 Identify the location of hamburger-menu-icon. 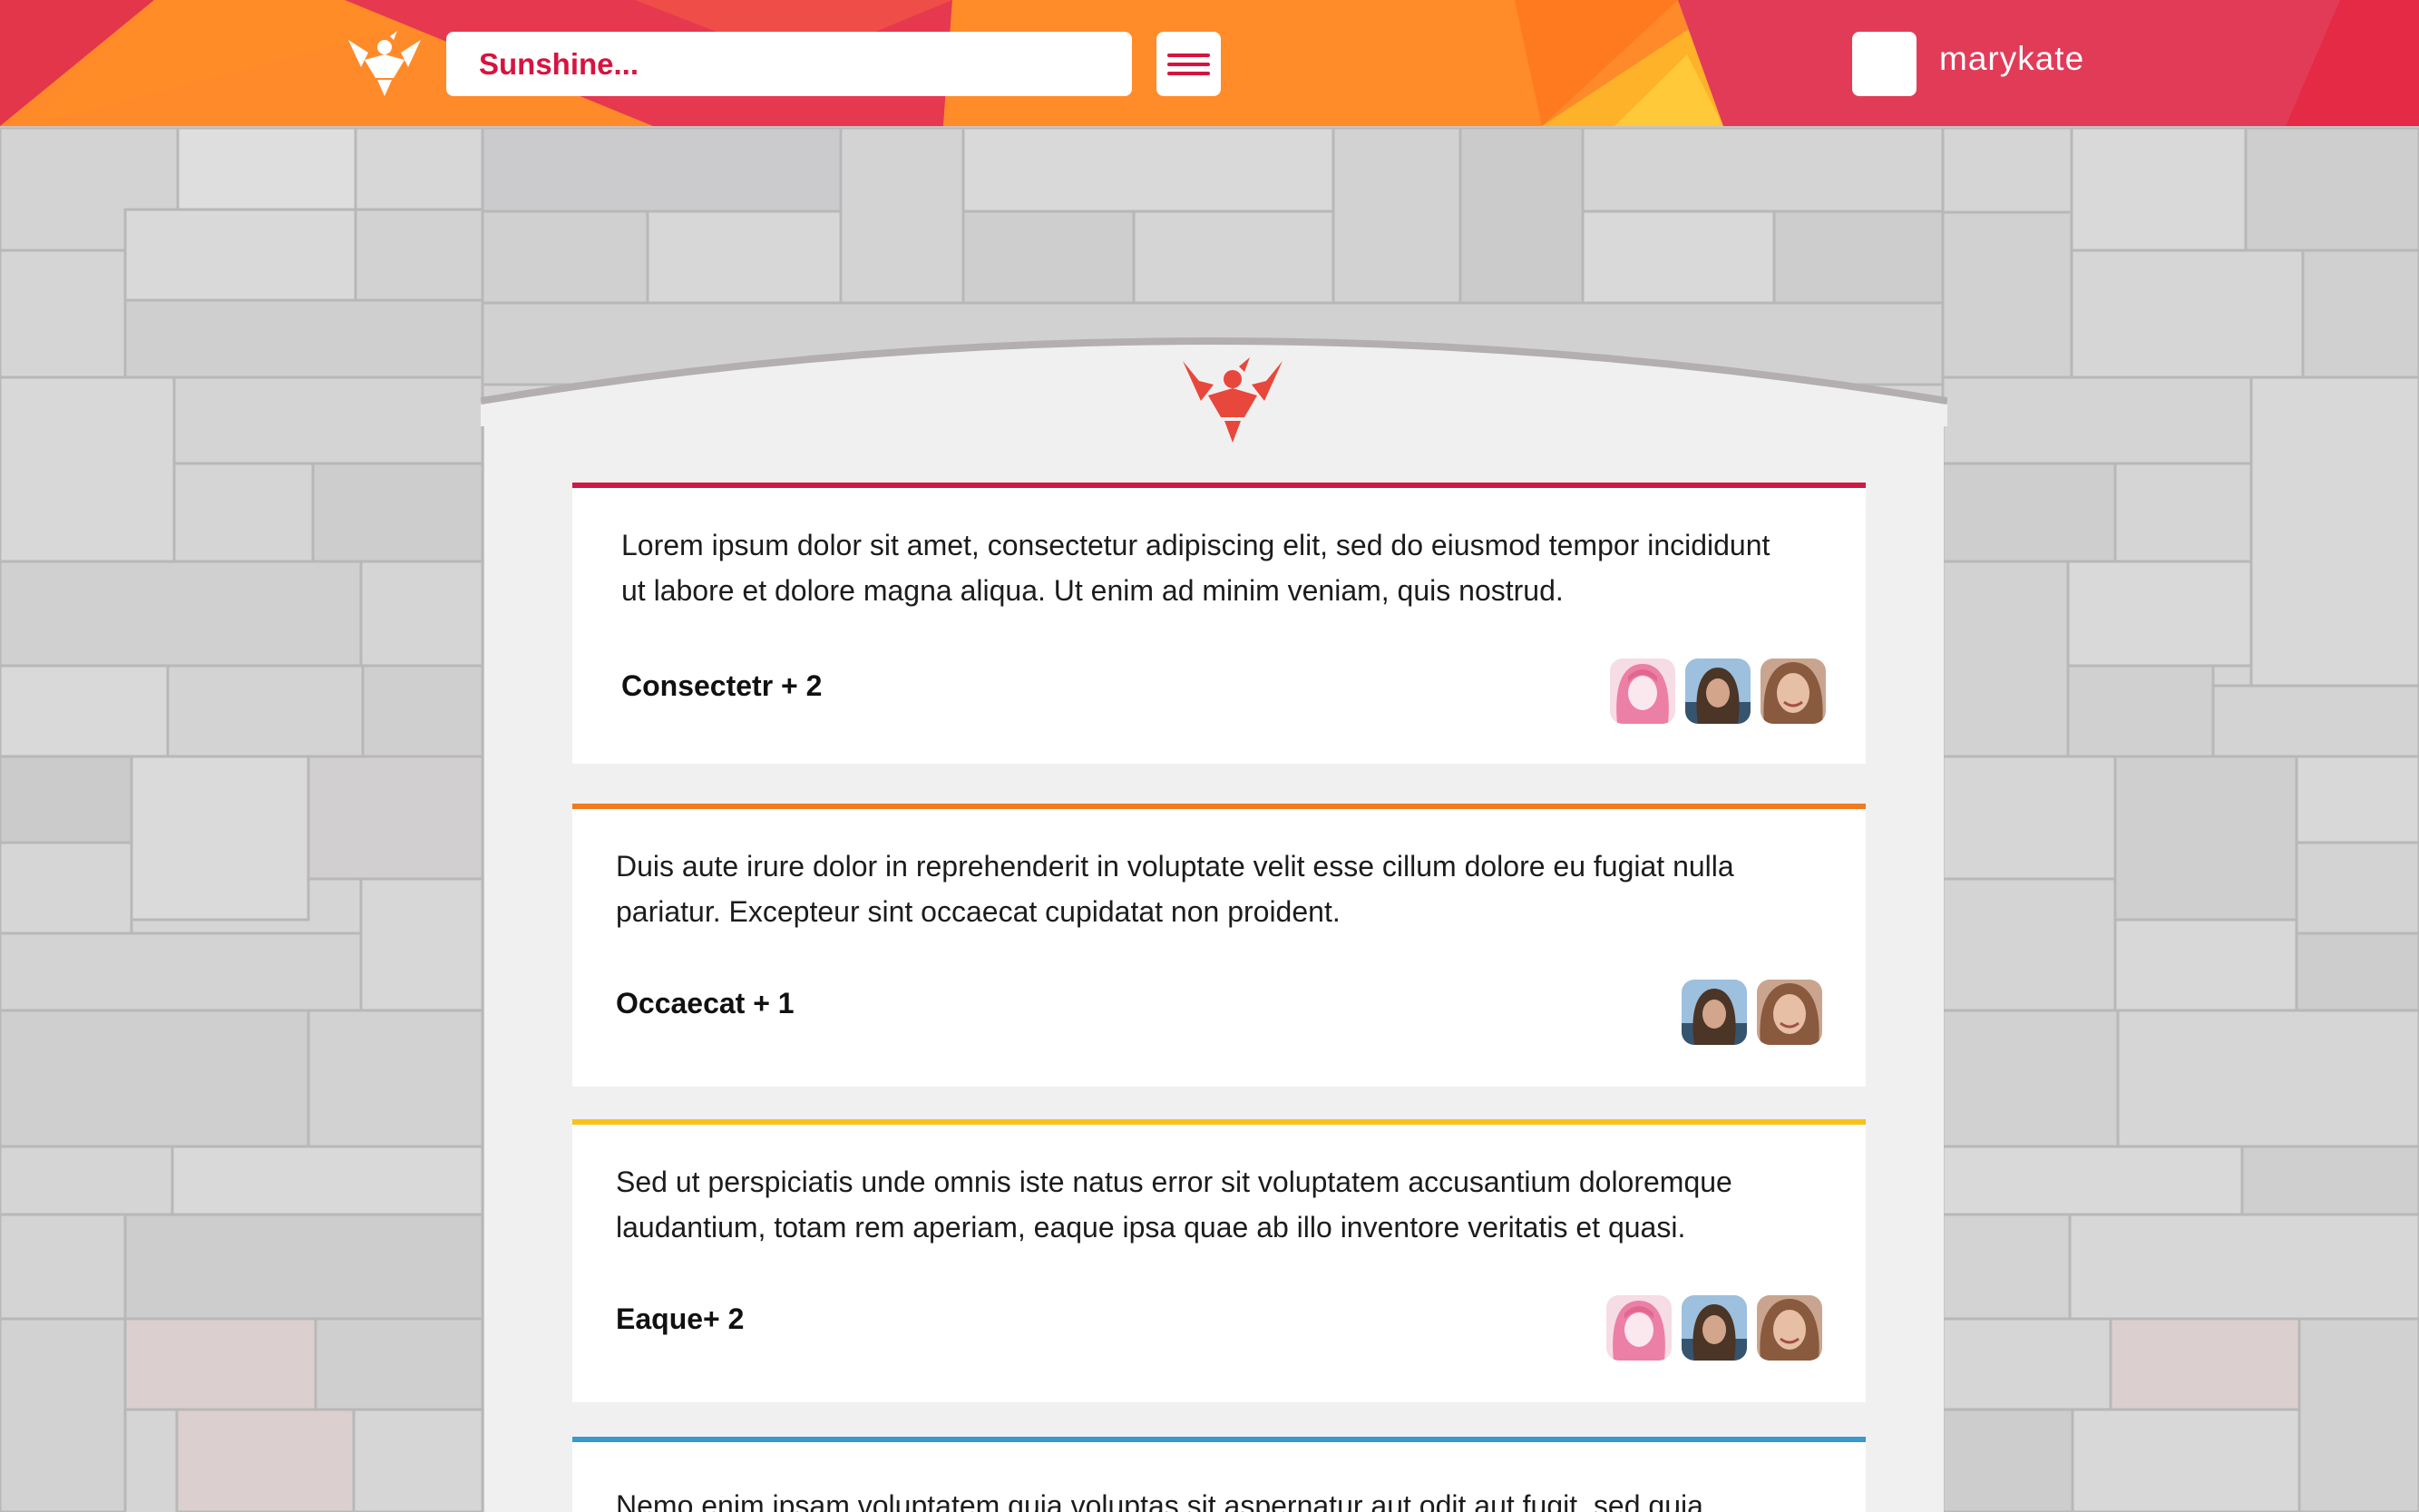
(1189, 55).